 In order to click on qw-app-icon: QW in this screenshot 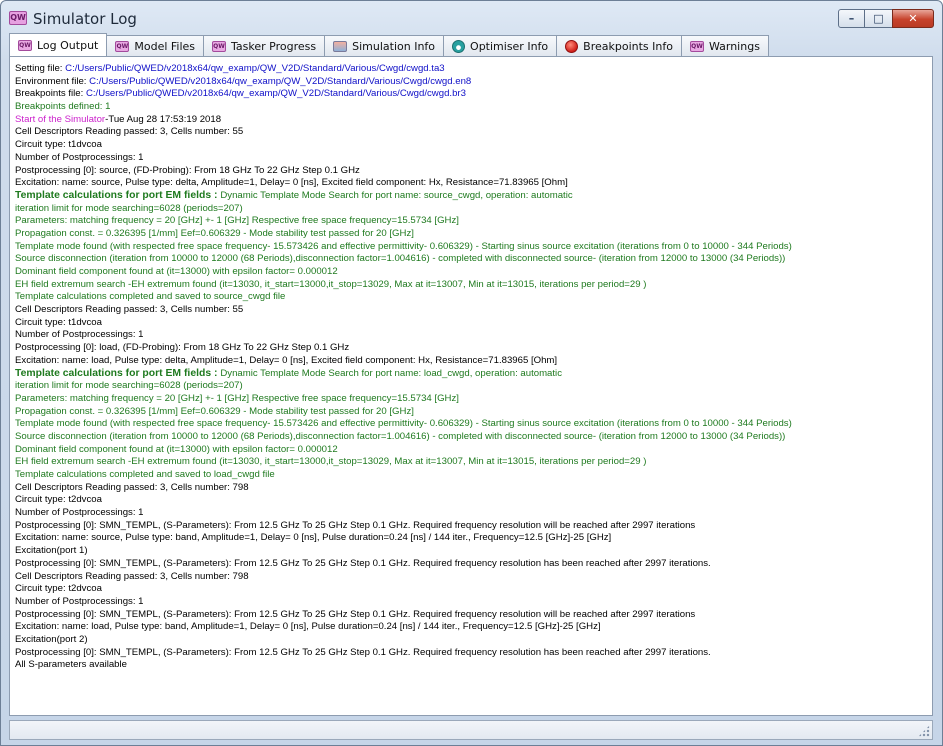, I will do `click(18, 18)`.